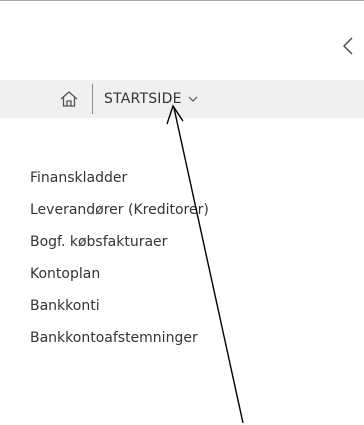 The height and width of the screenshot is (425, 364). Describe the element at coordinates (119, 274) in the screenshot. I see `menu-item-kontoplan: Kontoplan` at that location.